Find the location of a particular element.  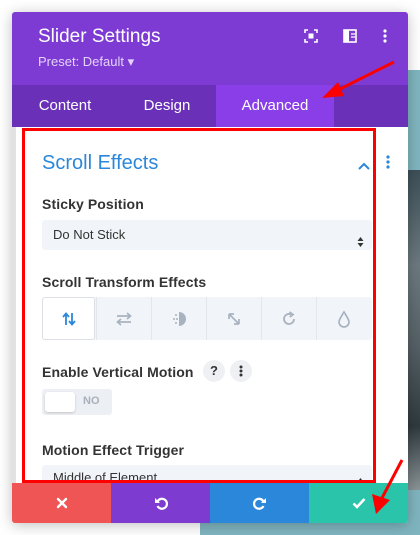

toggle-state-text: NO is located at coordinates (91, 401).